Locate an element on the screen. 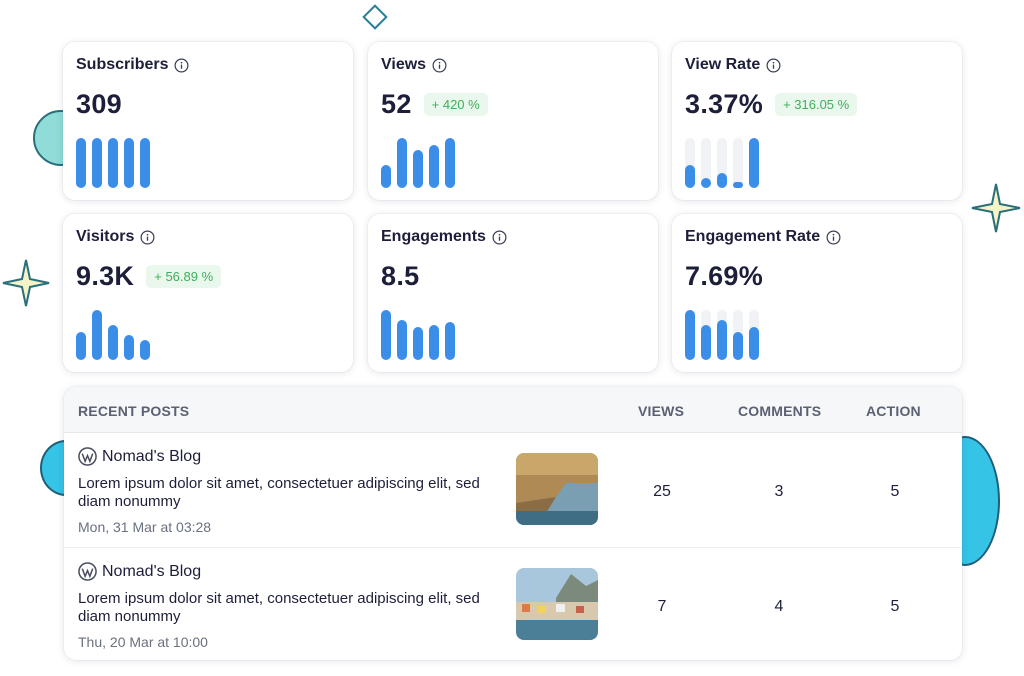 Image resolution: width=1024 pixels, height=676 pixels. card-title: Engagement Rate is located at coordinates (763, 237).